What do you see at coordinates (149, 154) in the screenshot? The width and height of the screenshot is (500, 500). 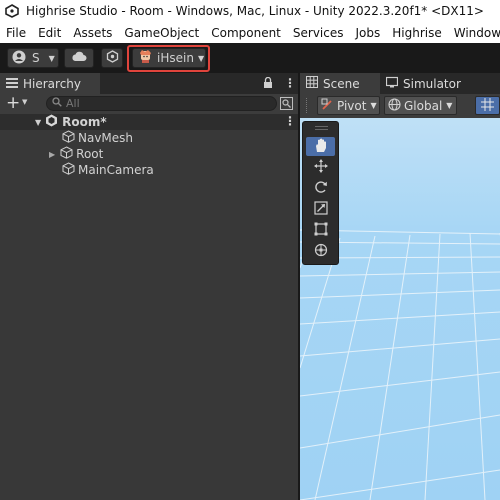 I see `list-item: ▶ Root` at bounding box center [149, 154].